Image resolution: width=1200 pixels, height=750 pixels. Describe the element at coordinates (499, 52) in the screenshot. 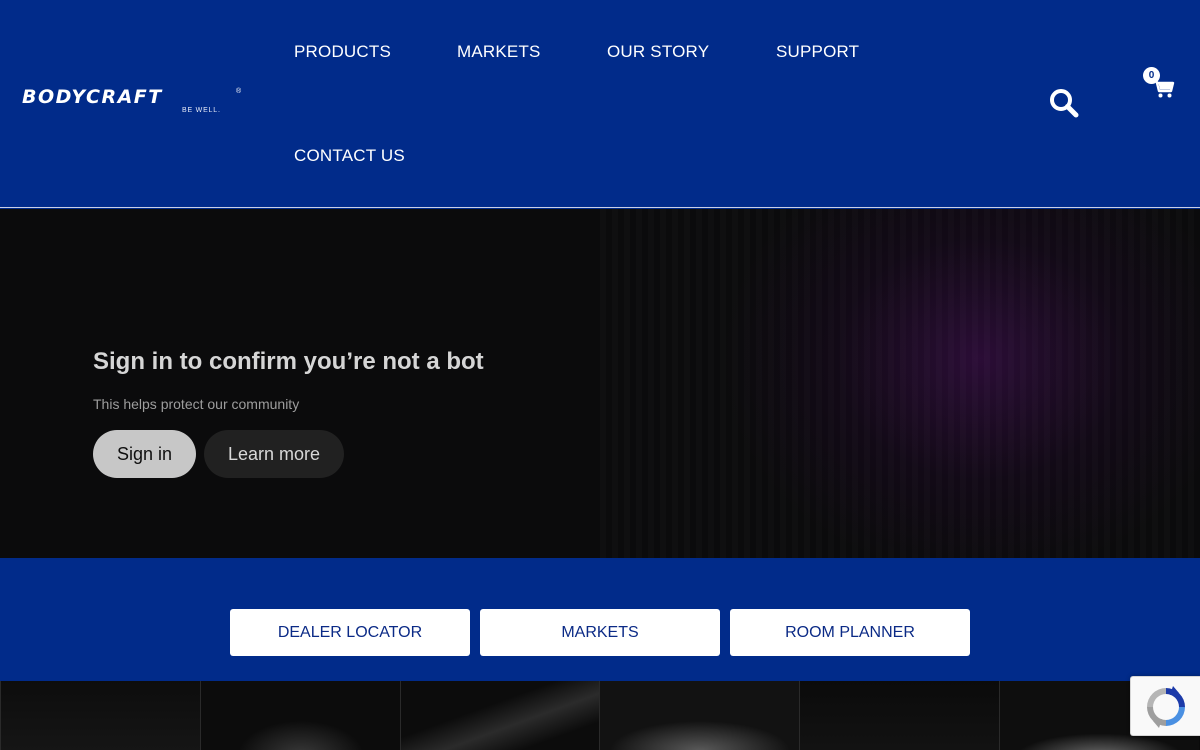

I see `nav-item-markets: MARKETS` at that location.